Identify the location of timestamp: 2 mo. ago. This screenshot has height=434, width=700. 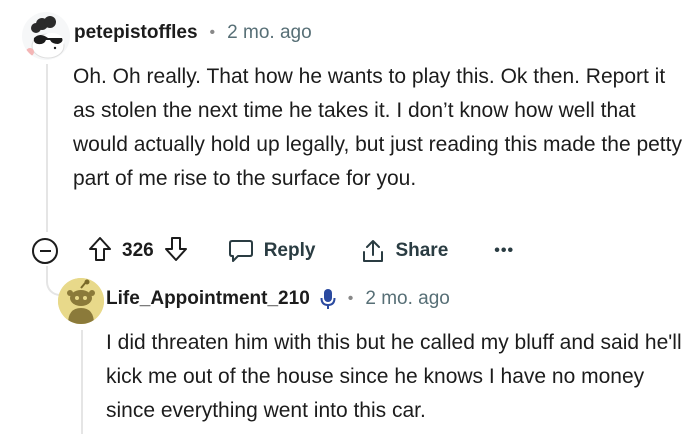
(269, 33).